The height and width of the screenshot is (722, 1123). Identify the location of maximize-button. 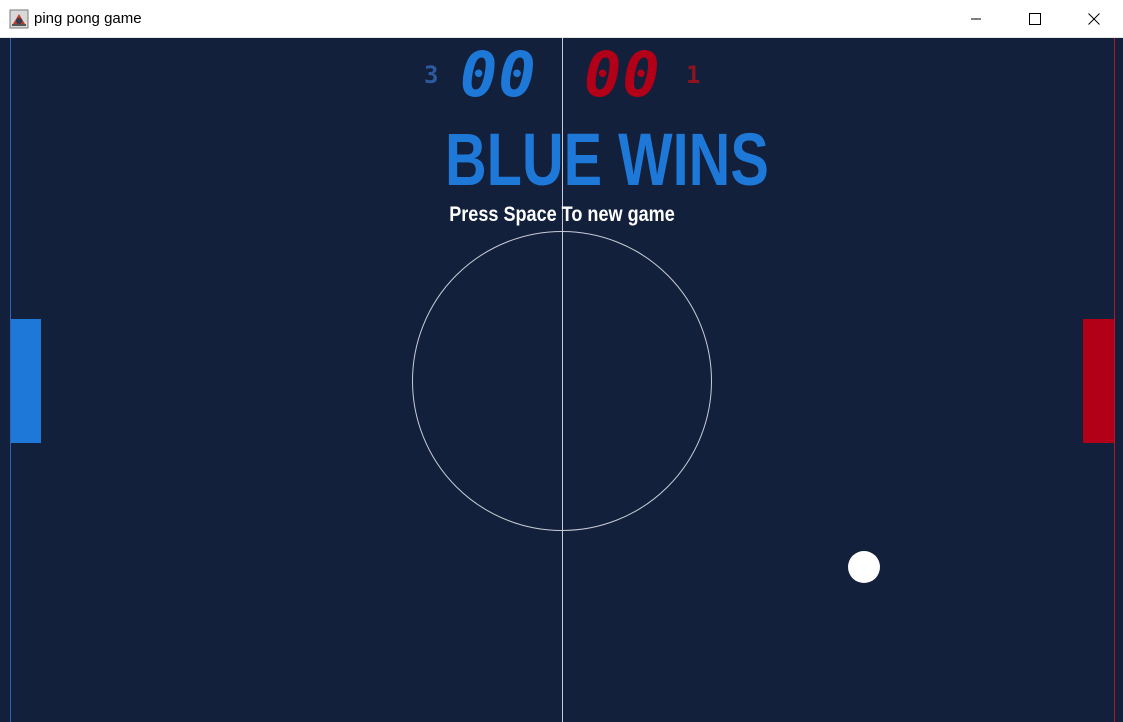
(1035, 19).